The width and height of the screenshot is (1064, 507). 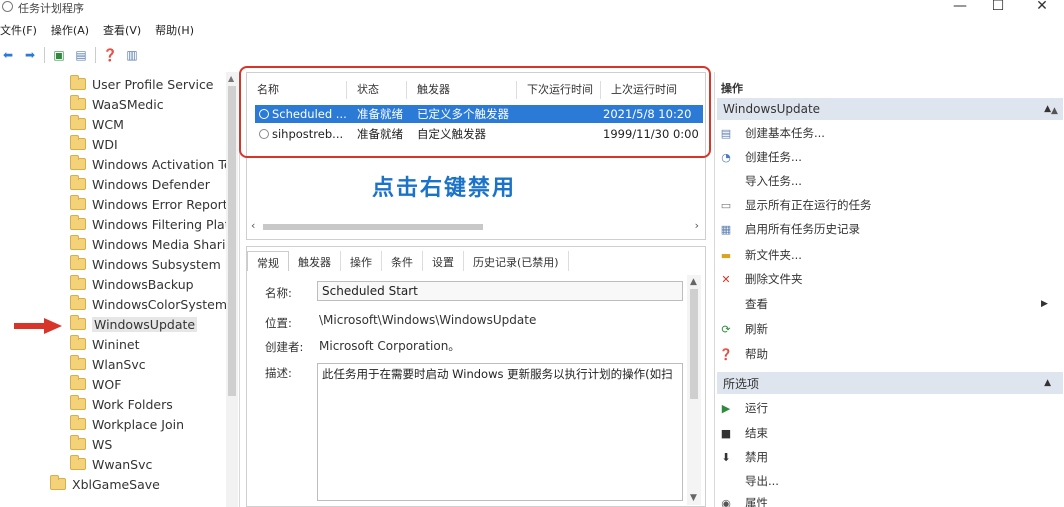 I want to click on description-label: 描述:, so click(x=278, y=373).